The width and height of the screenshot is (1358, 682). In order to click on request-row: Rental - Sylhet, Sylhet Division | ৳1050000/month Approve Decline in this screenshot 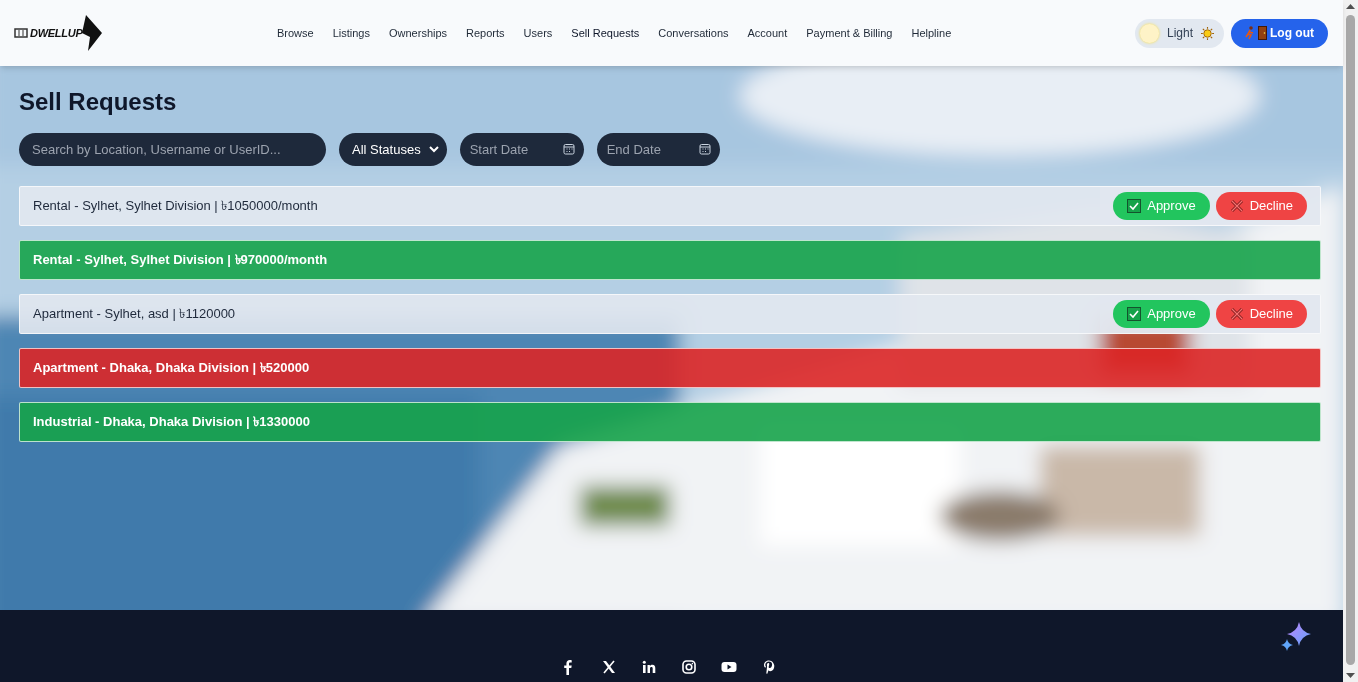, I will do `click(670, 206)`.